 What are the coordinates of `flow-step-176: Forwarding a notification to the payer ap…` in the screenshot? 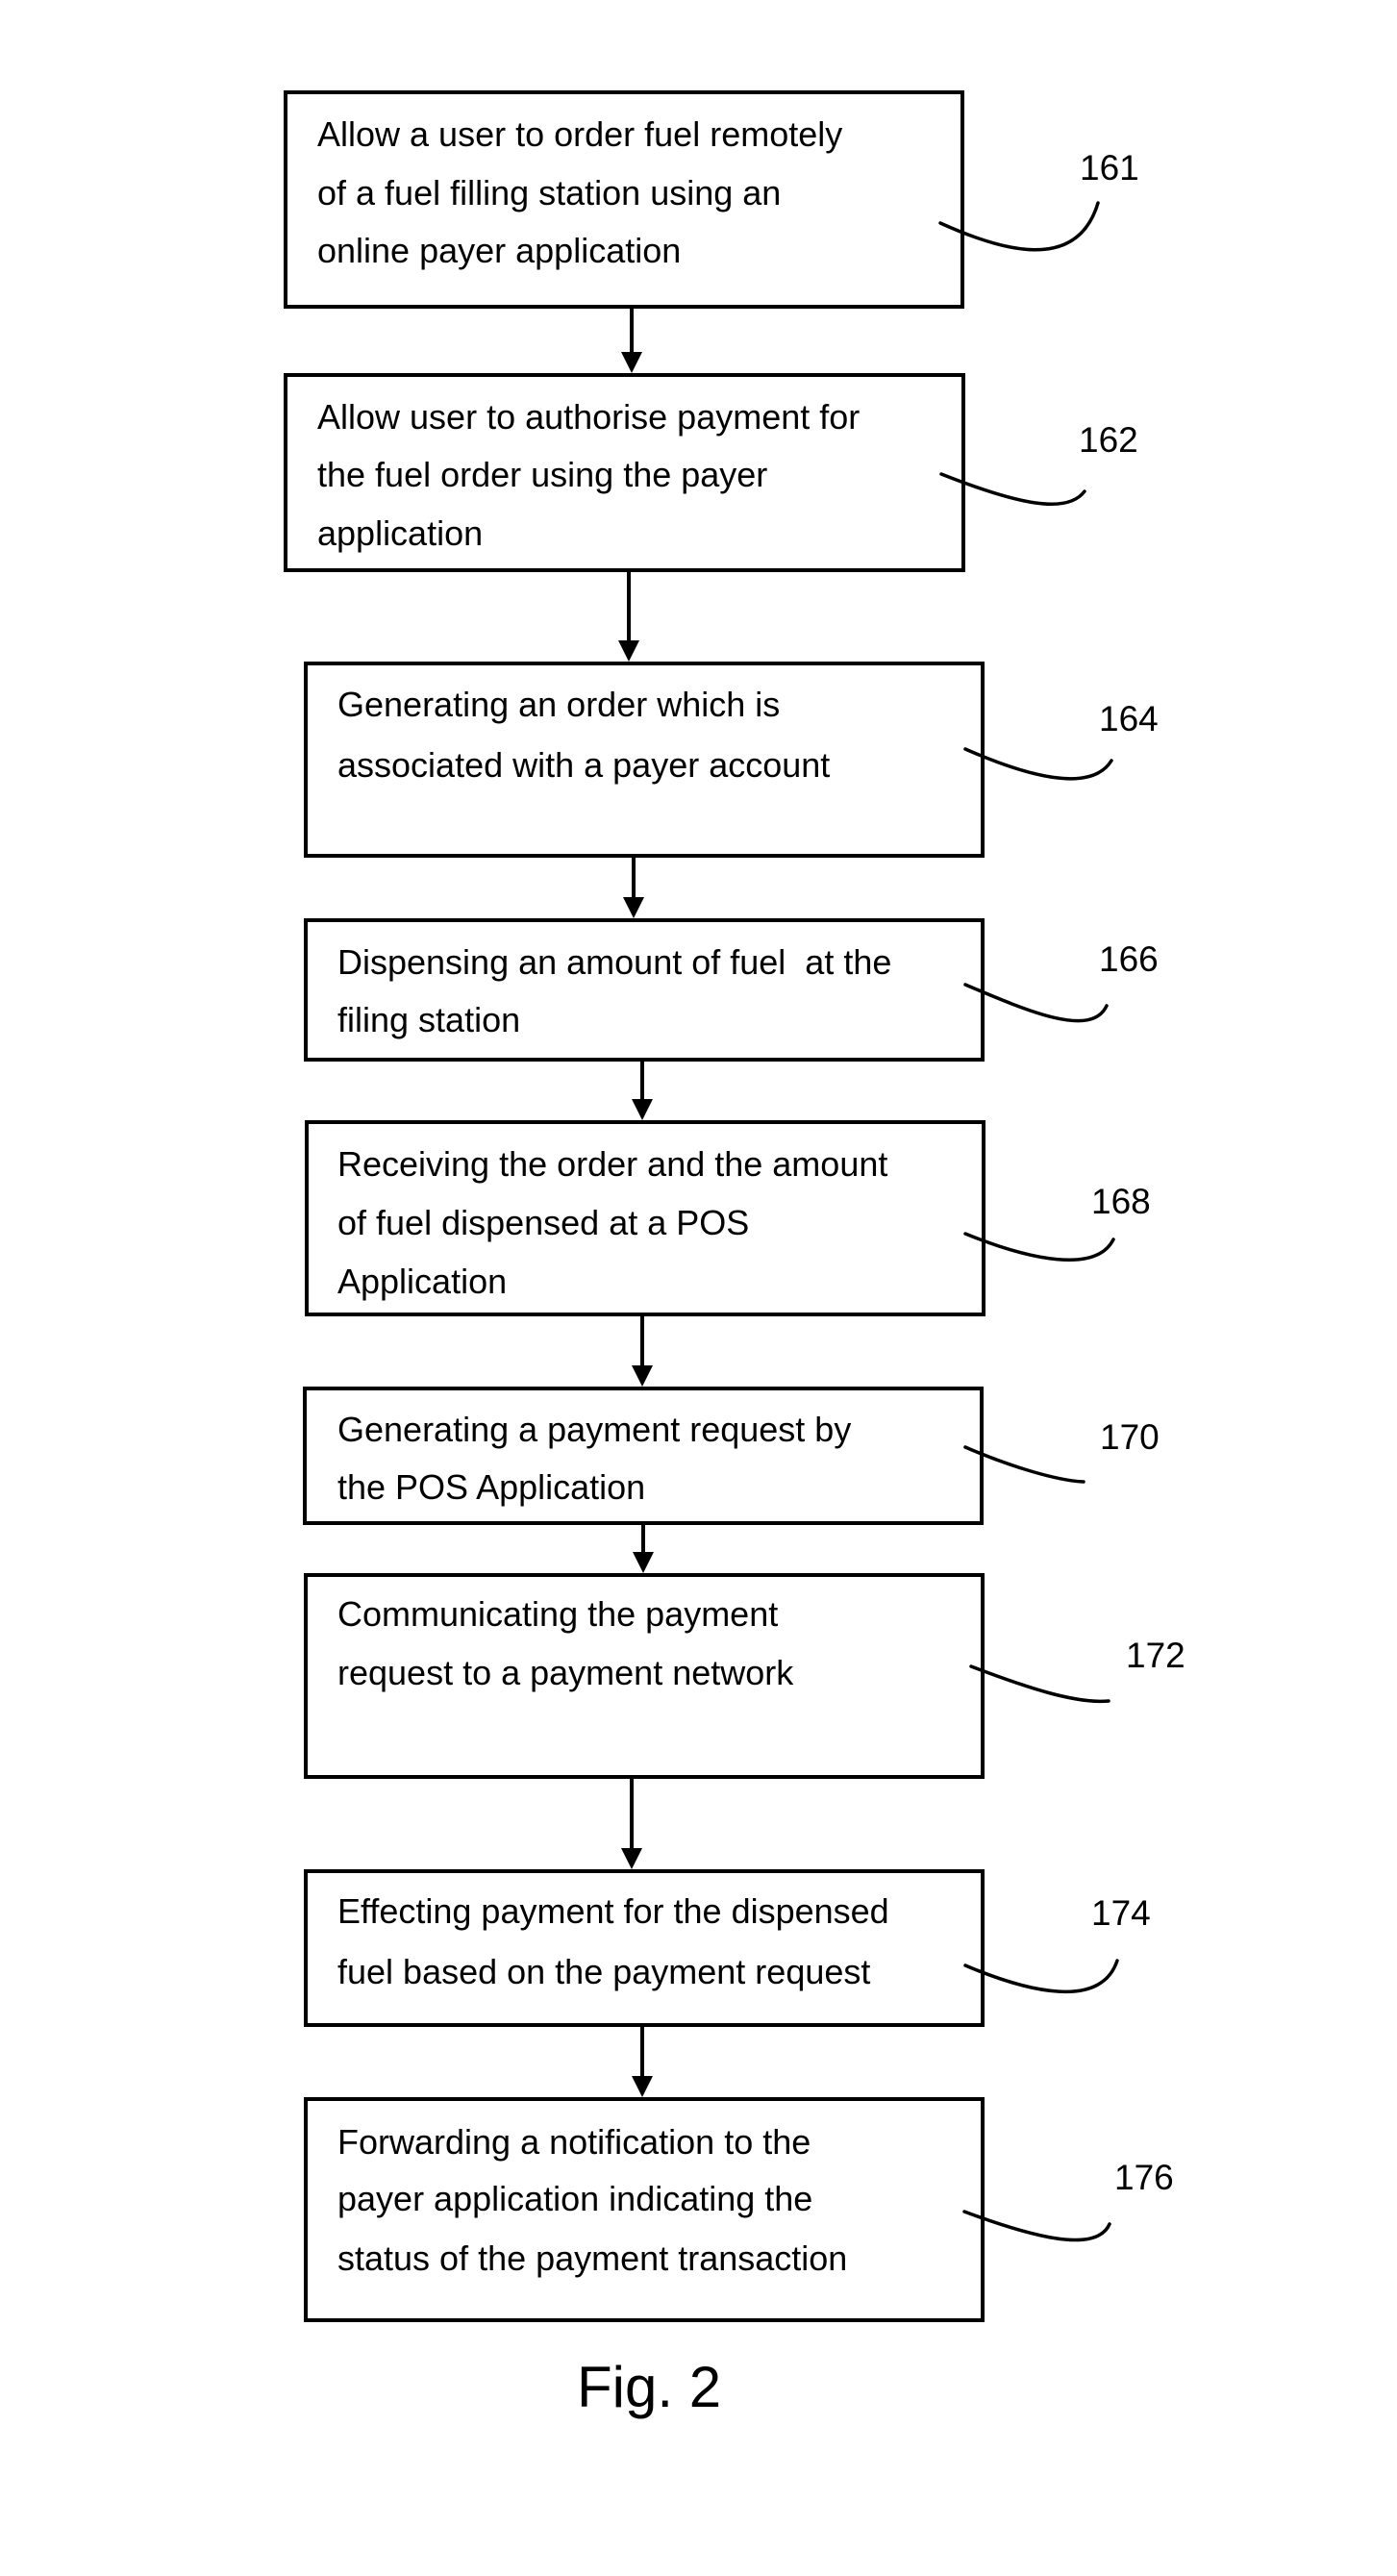 It's located at (644, 2209).